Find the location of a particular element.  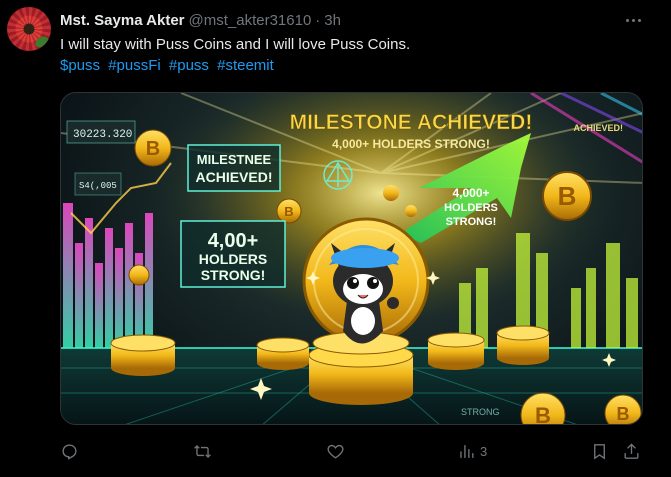

holders-panel-line3: STRONG! is located at coordinates (233, 275).